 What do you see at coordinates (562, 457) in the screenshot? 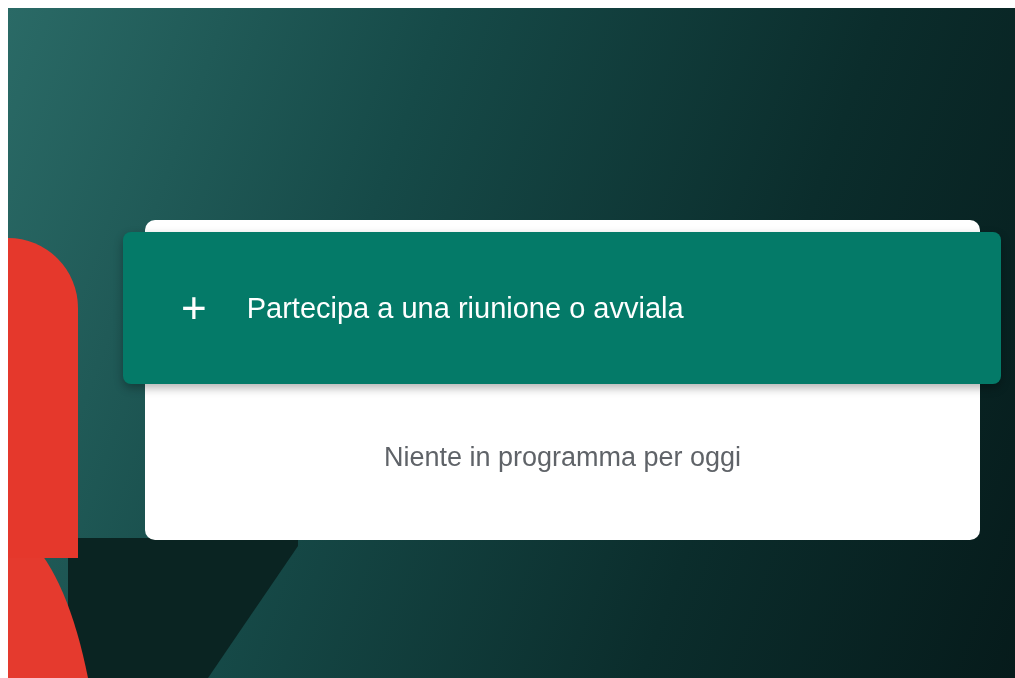
I see `empty-message: Niente in programma per oggi` at bounding box center [562, 457].